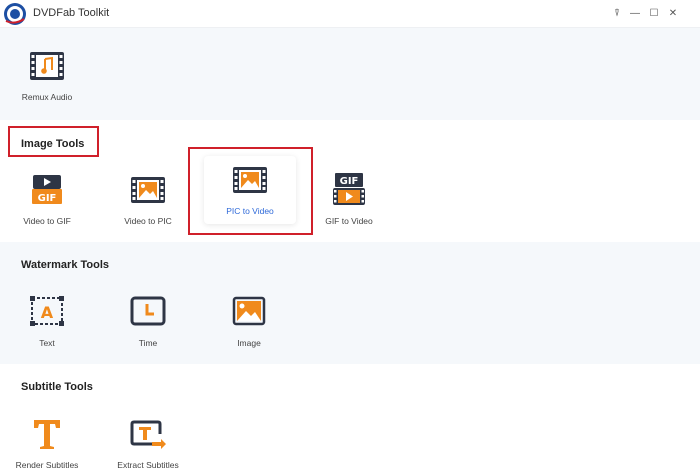 Image resolution: width=700 pixels, height=471 pixels. What do you see at coordinates (250, 211) in the screenshot?
I see `tool-label: PIC to Video` at bounding box center [250, 211].